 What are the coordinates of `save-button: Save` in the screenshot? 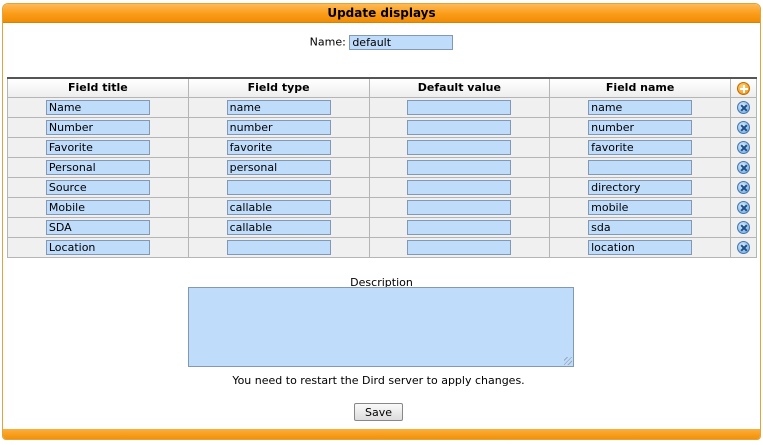 It's located at (378, 412).